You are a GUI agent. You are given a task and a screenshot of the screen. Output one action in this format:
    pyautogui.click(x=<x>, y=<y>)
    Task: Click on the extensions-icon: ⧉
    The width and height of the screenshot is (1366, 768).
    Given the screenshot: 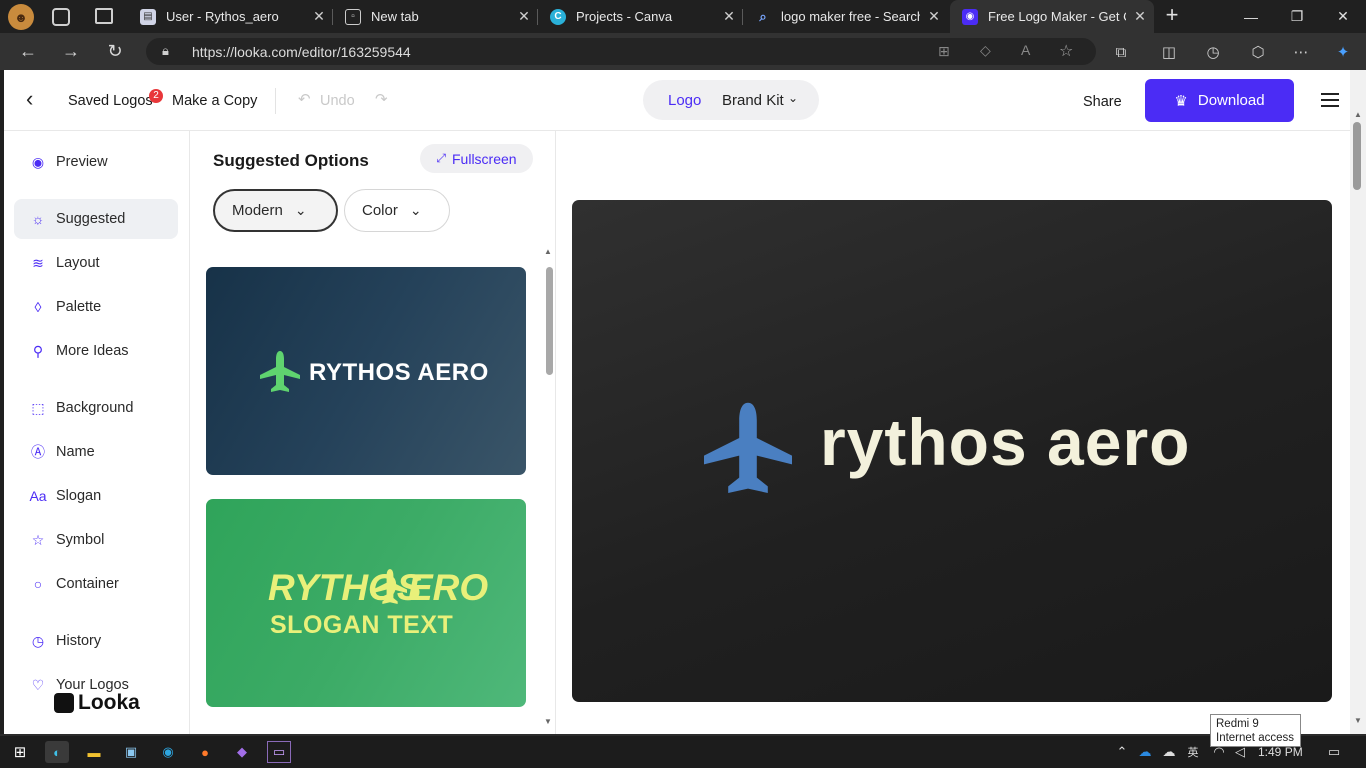 What is the action you would take?
    pyautogui.click(x=1121, y=52)
    